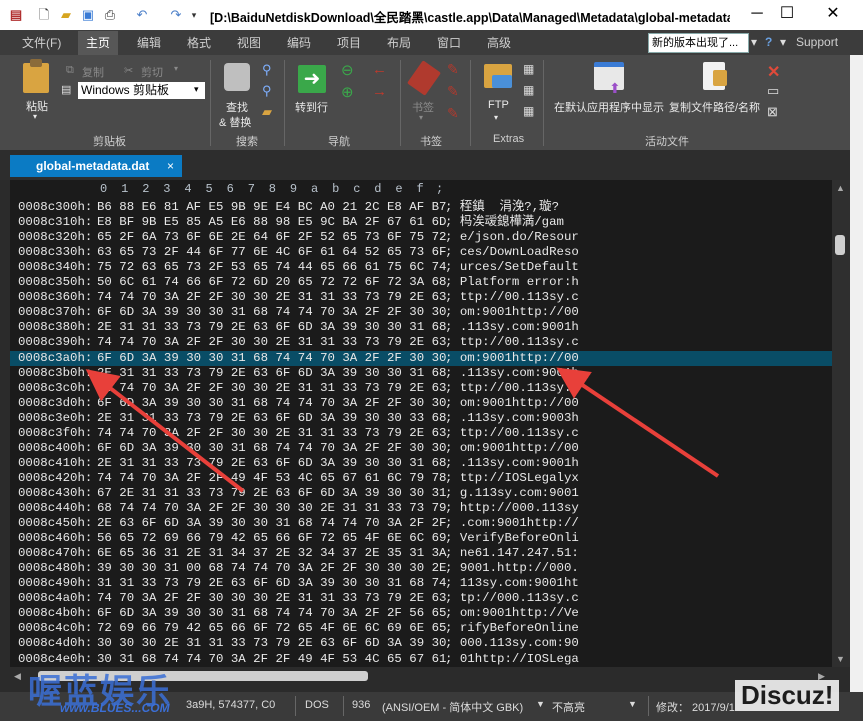 This screenshot has width=863, height=721. What do you see at coordinates (299, 43) in the screenshot?
I see `menu-encoding: 编码` at bounding box center [299, 43].